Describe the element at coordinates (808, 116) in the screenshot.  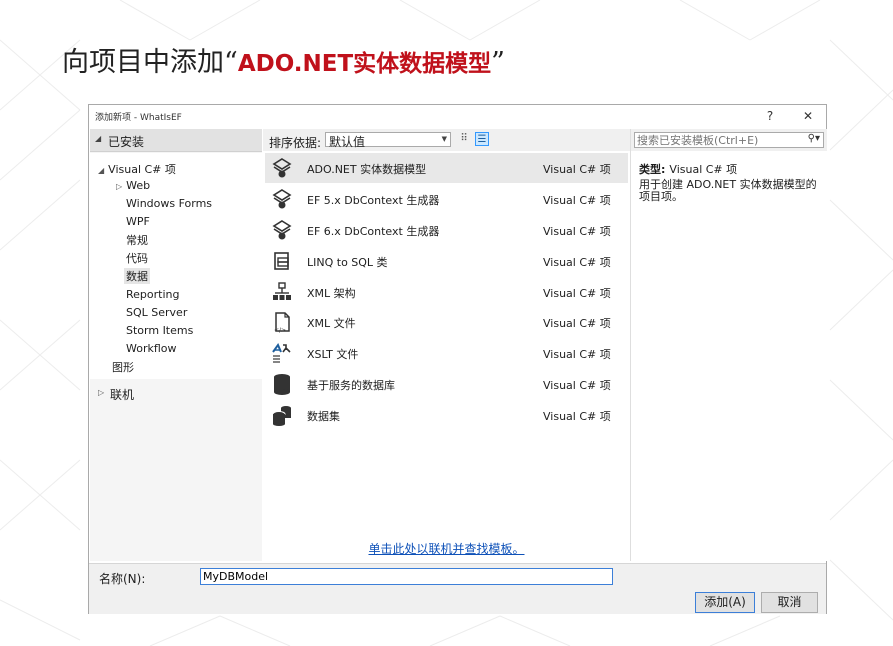
I see `close-button: ✕` at that location.